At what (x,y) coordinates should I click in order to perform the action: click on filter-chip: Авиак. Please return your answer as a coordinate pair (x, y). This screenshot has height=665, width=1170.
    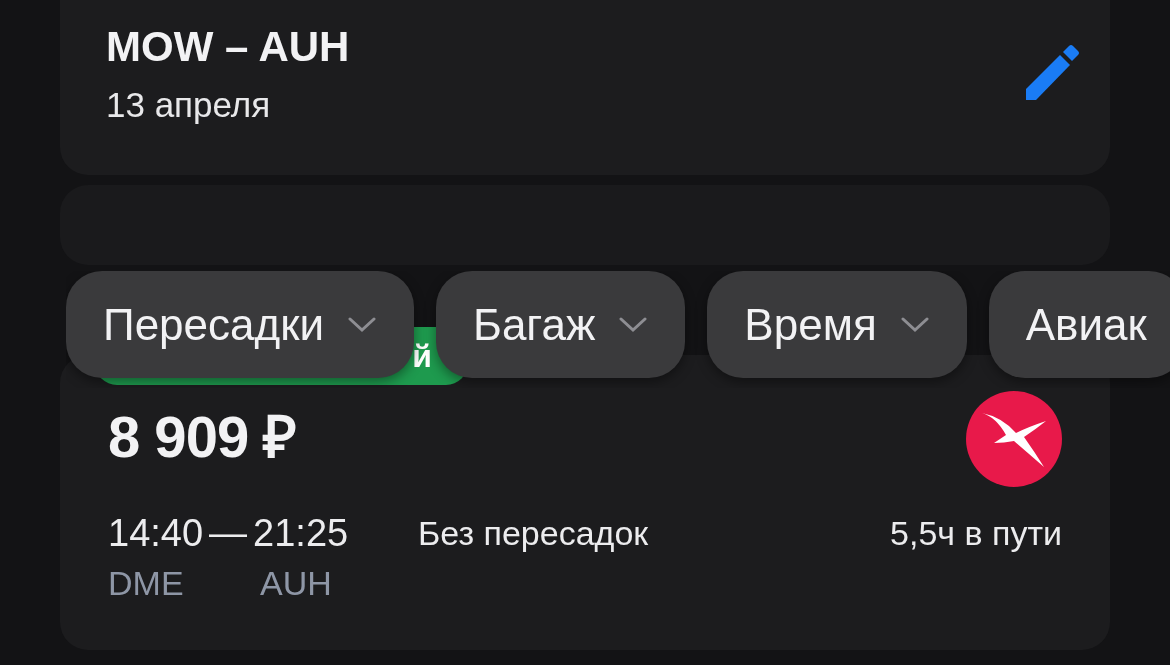
    Looking at the image, I should click on (1079, 324).